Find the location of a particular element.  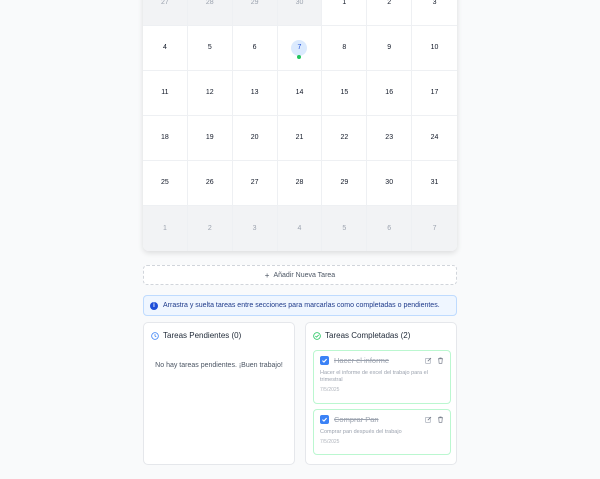

calendar-day: 19 is located at coordinates (210, 138).